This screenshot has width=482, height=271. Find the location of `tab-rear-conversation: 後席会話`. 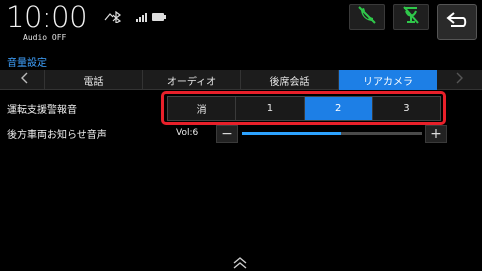

tab-rear-conversation: 後席会話 is located at coordinates (289, 80).